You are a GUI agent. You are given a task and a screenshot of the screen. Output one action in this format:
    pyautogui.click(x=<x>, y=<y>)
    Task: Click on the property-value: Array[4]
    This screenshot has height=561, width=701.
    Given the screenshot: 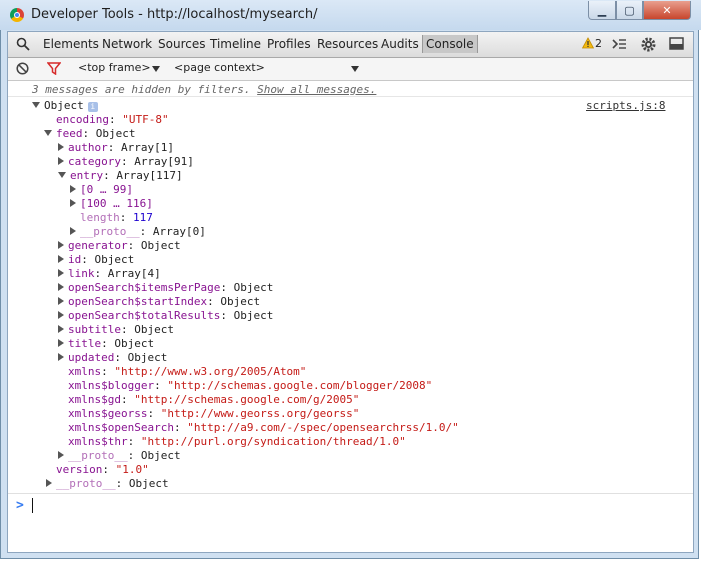 What is the action you would take?
    pyautogui.click(x=134, y=273)
    